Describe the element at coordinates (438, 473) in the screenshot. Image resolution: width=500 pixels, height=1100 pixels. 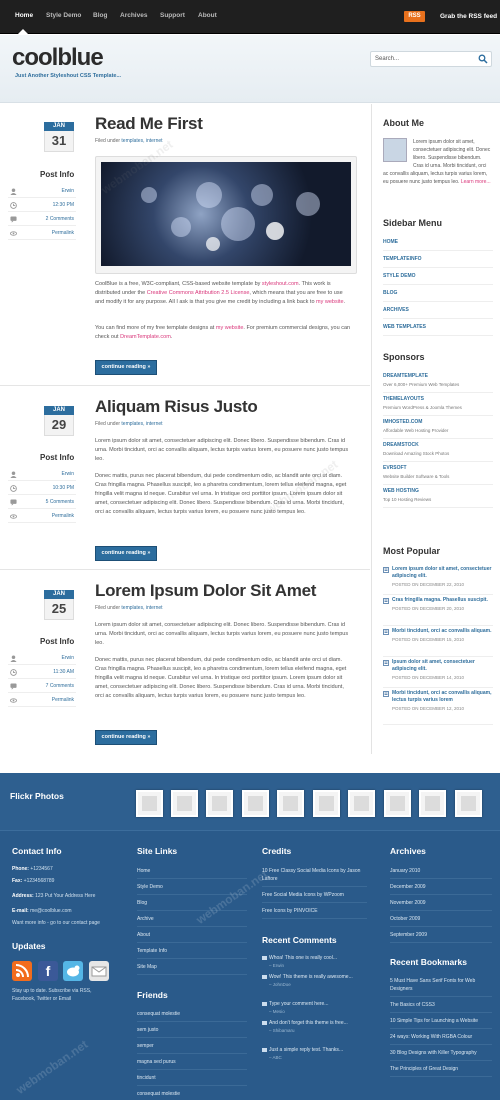
I see `sponsor-item: EVRSOFT Website Builder Software & Tools` at that location.